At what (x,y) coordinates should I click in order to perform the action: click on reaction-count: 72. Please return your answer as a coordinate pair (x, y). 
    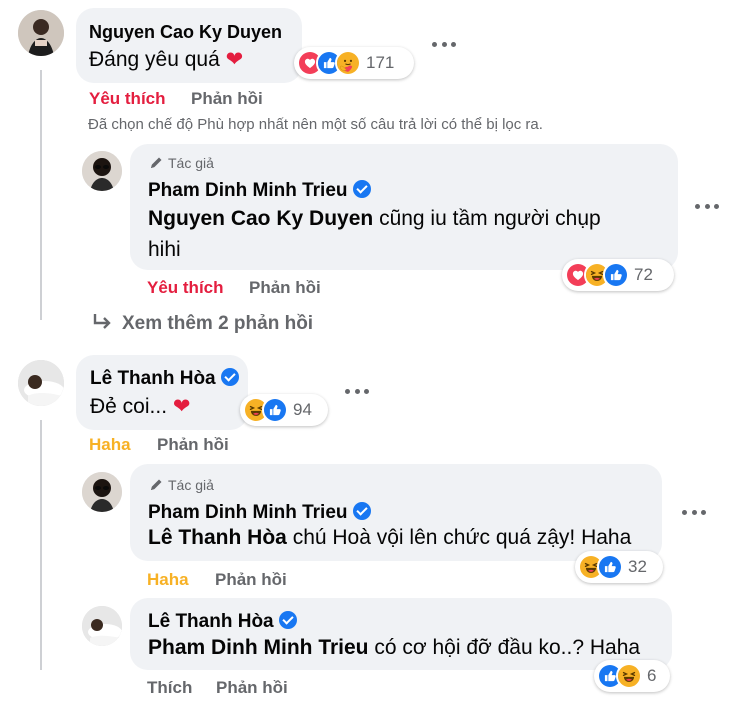
    Looking at the image, I should click on (643, 274).